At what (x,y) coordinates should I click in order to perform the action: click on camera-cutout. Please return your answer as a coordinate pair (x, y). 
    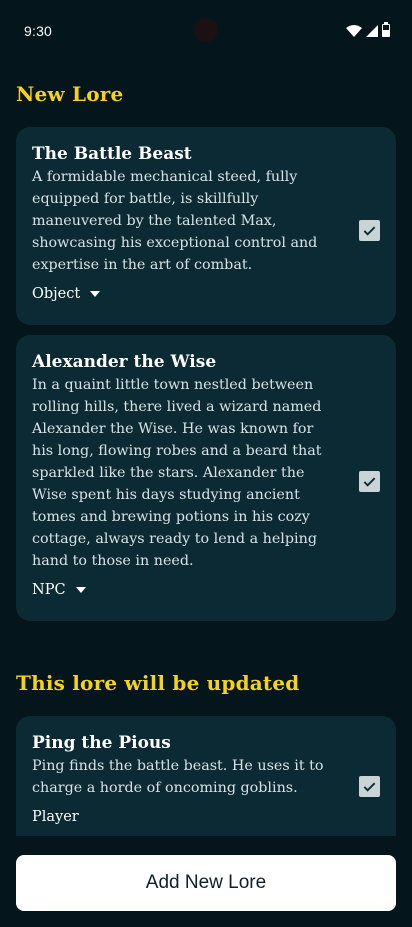
    Looking at the image, I should click on (206, 30).